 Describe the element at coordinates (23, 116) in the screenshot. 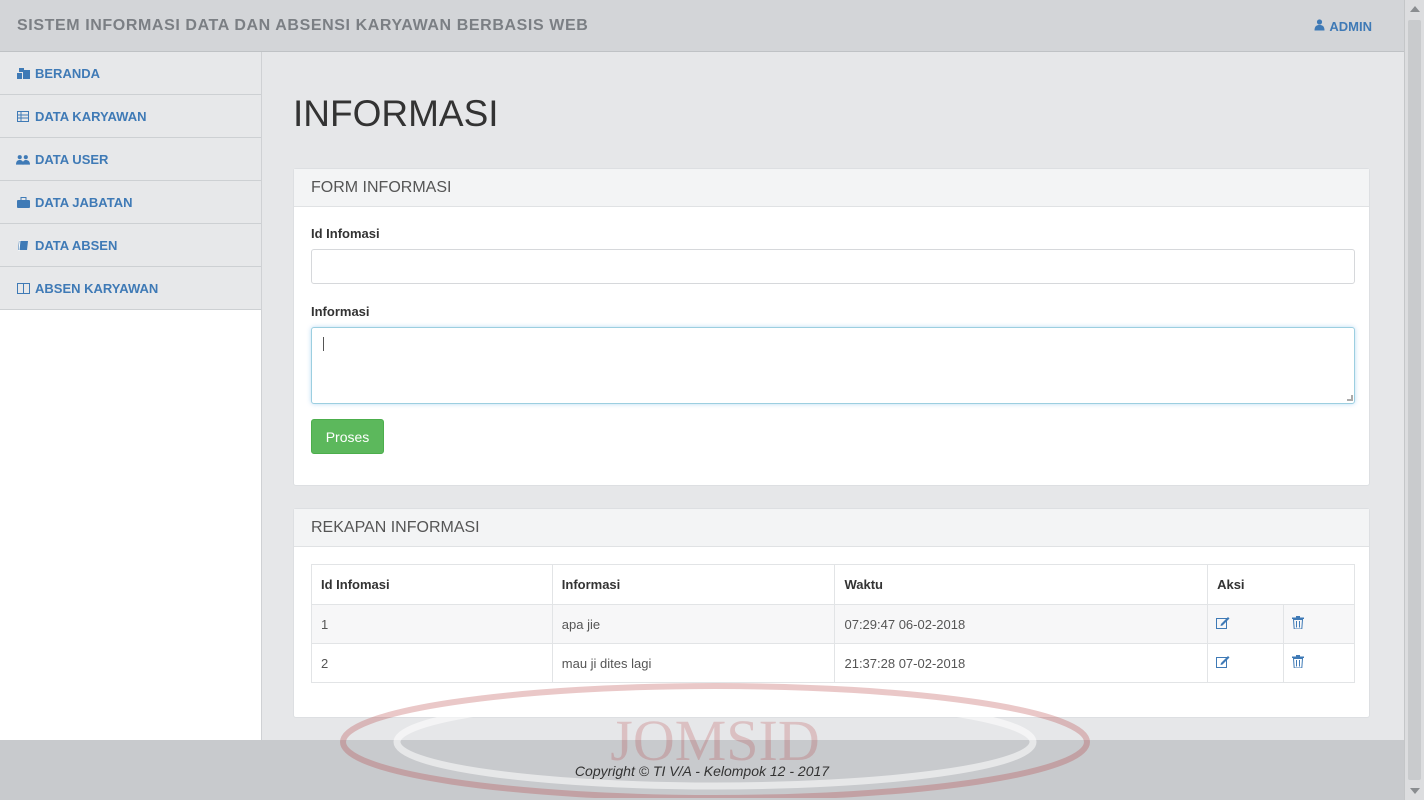

I see `list-icon` at that location.